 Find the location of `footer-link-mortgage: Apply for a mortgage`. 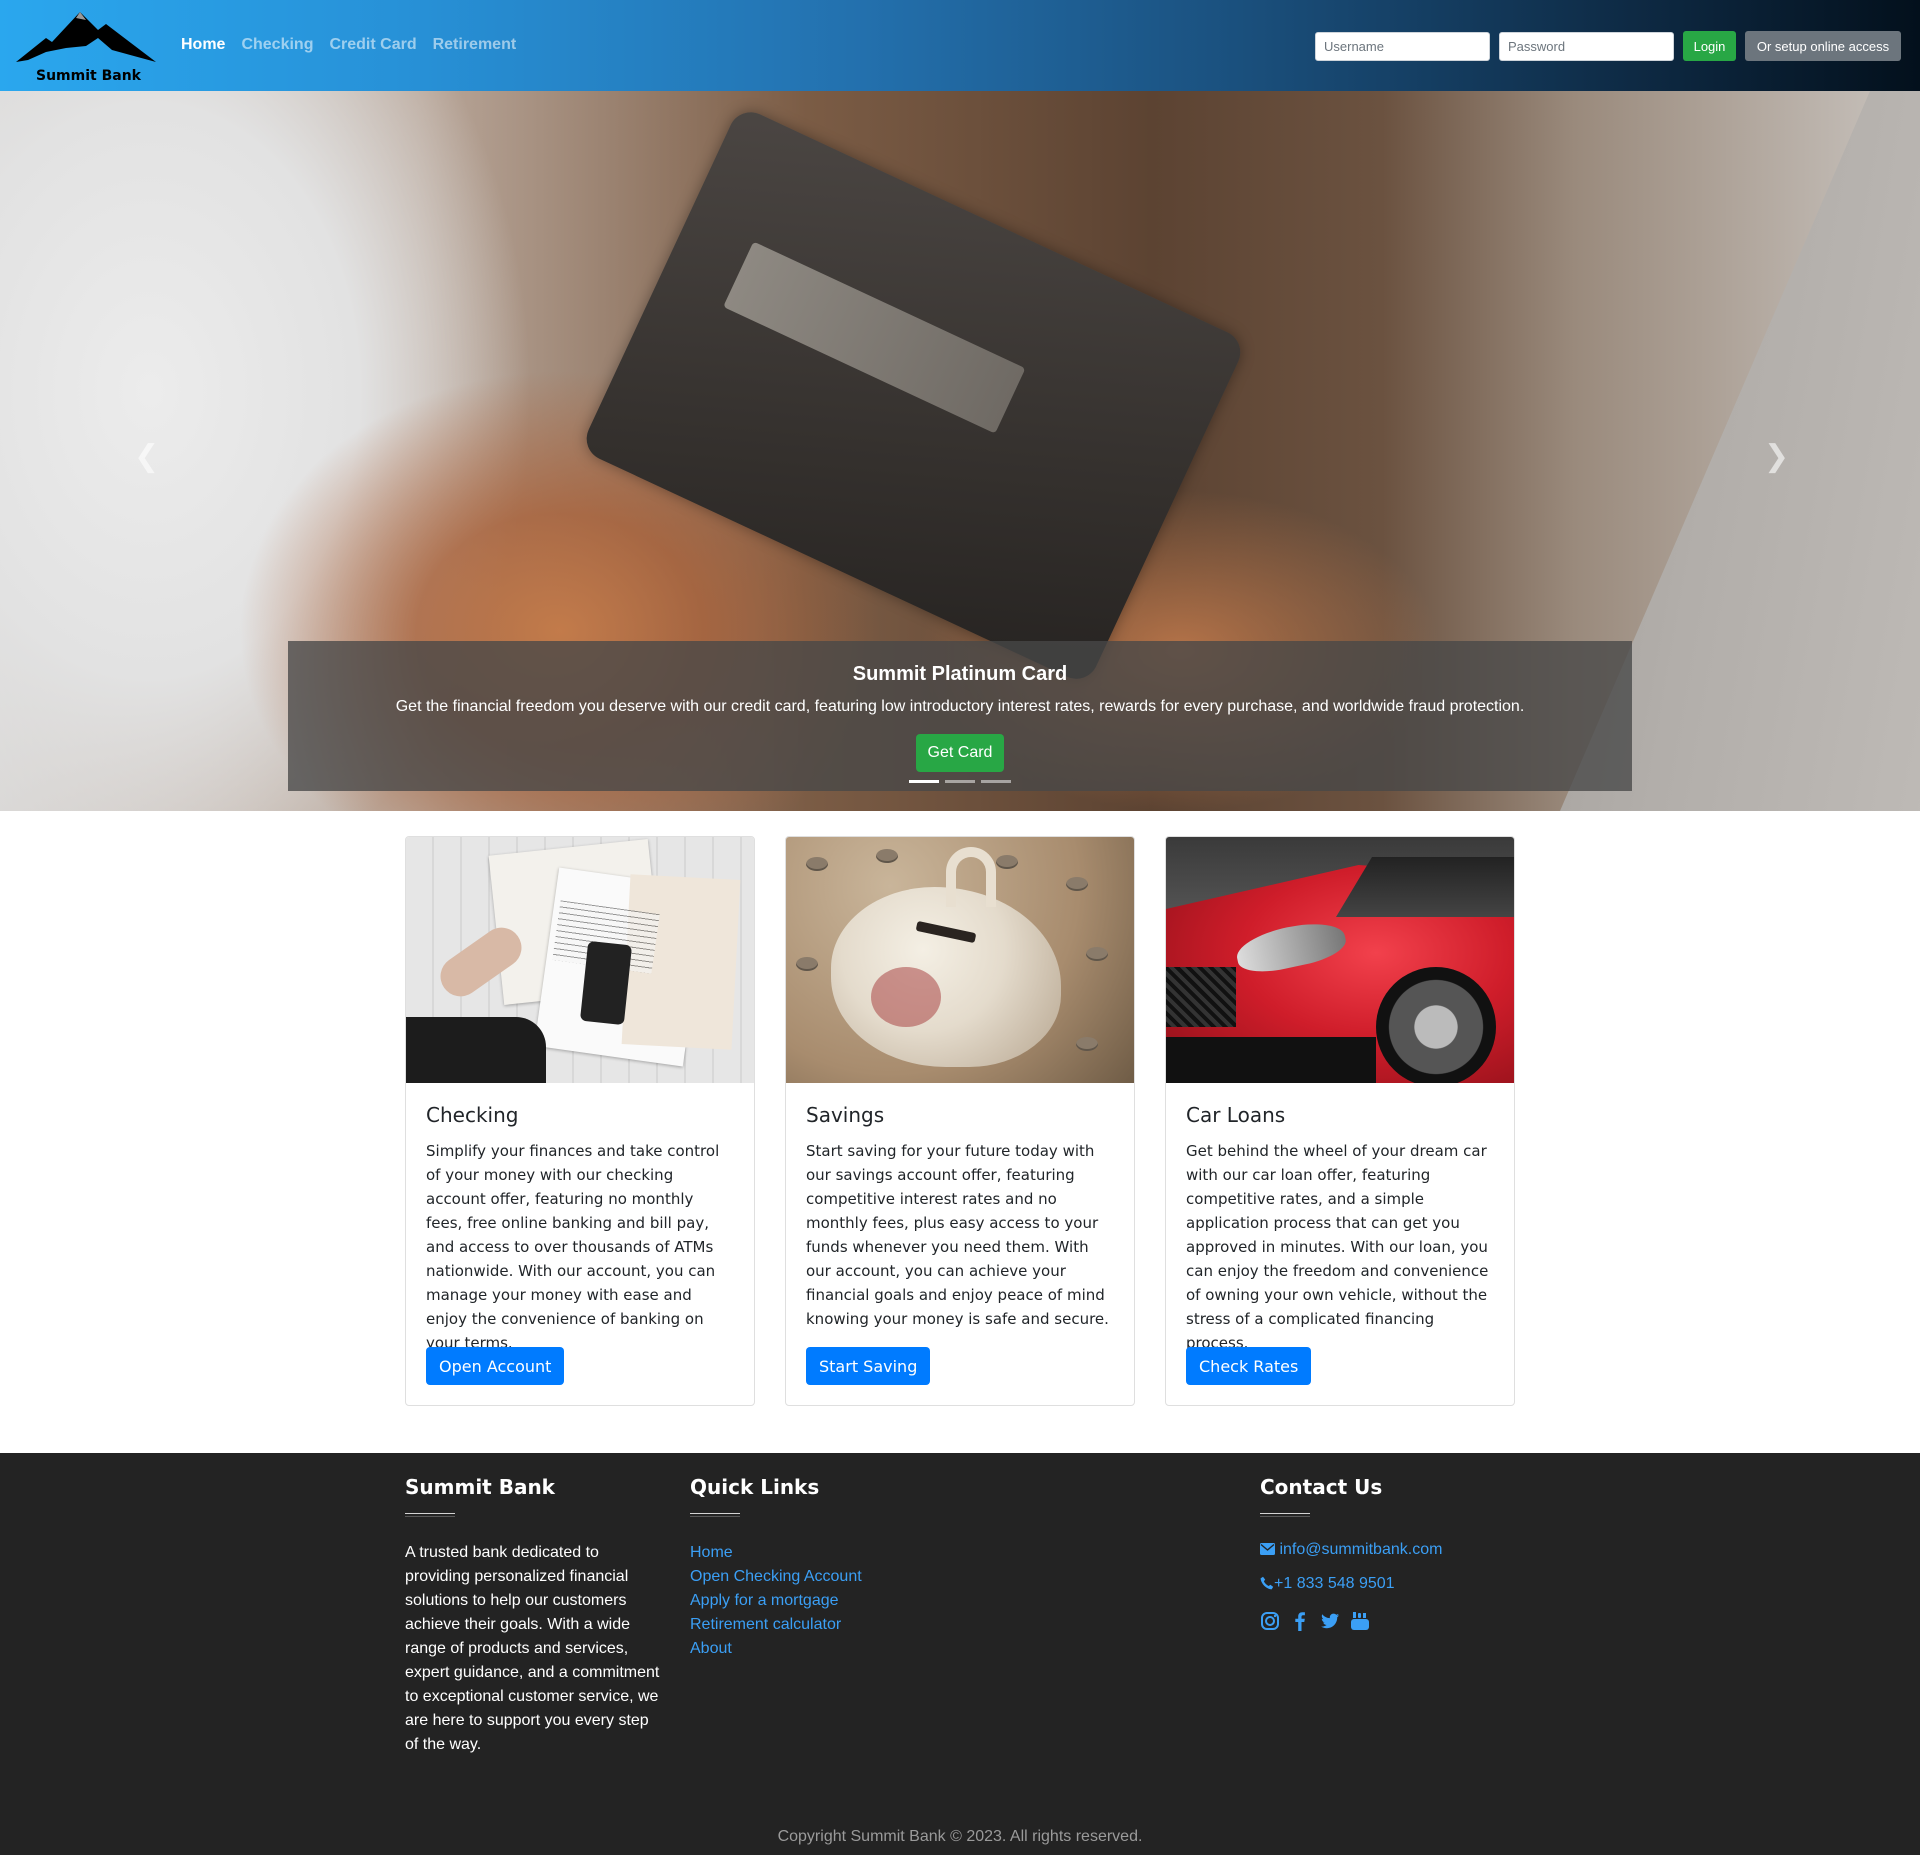

footer-link-mortgage: Apply for a mortgage is located at coordinates (764, 1600).